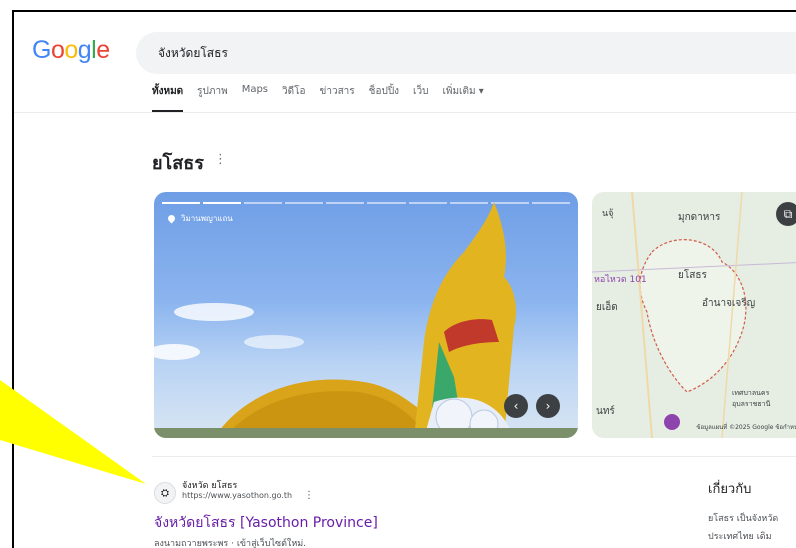 The height and width of the screenshot is (548, 796). What do you see at coordinates (103, 50) in the screenshot?
I see `logo-letter: e` at bounding box center [103, 50].